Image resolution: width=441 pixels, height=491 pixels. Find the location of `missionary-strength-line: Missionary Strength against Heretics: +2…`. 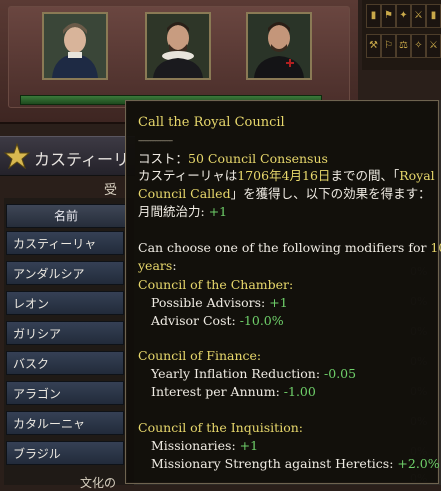

missionary-strength-line: Missionary Strength against Heretics: +2… is located at coordinates (295, 464).